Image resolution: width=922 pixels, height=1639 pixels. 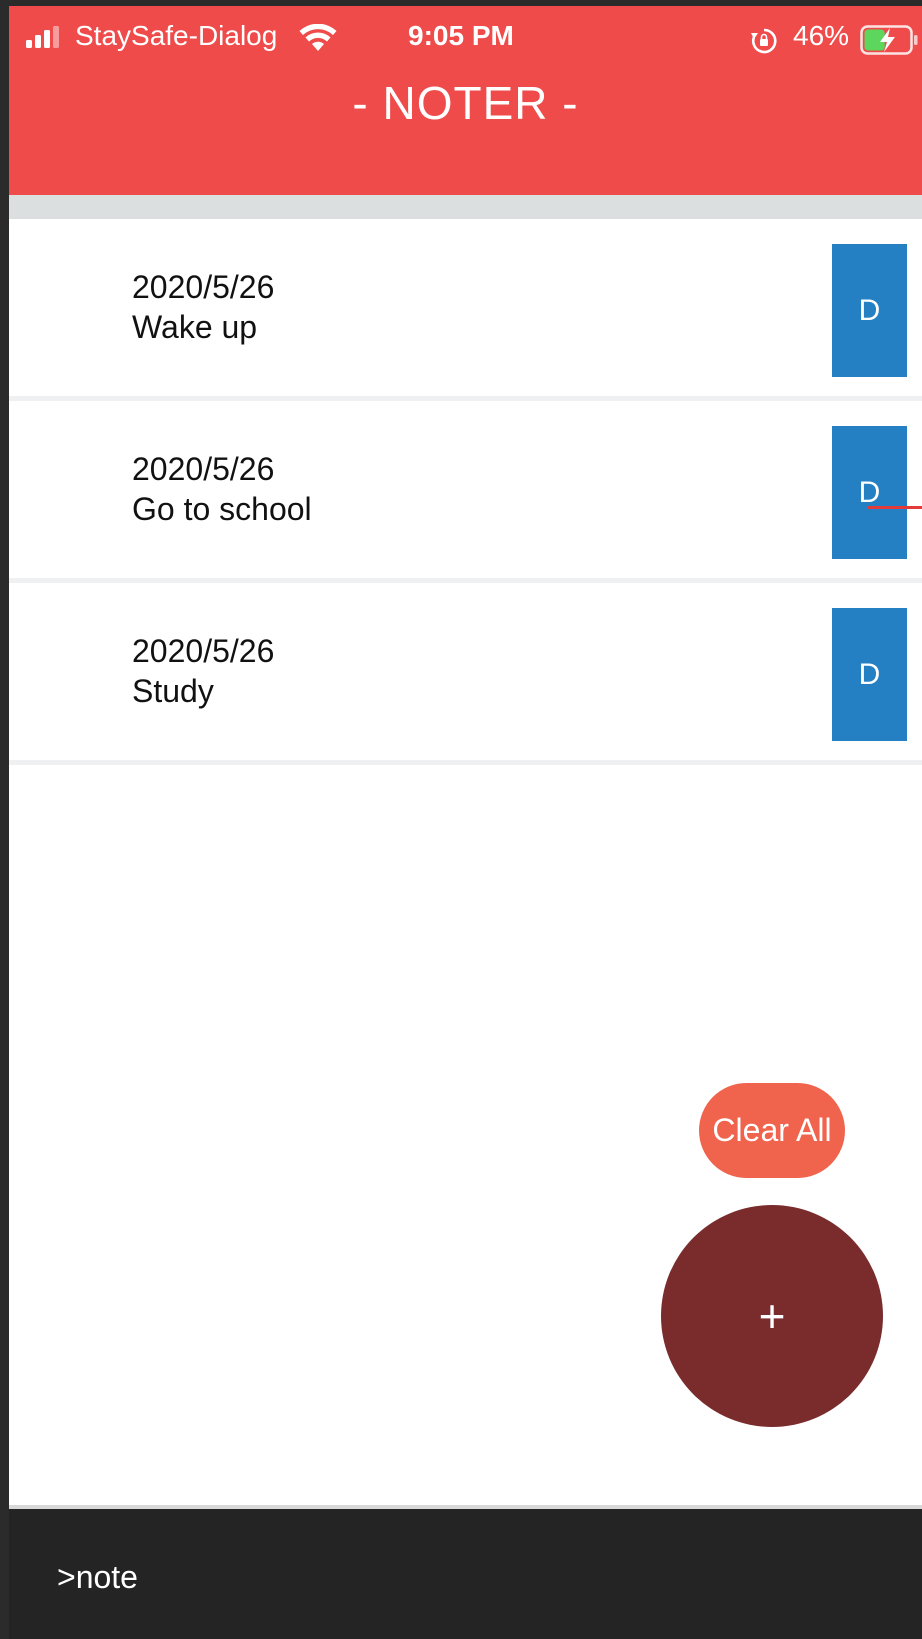 What do you see at coordinates (465, 674) in the screenshot?
I see `note-item: 2020/5/26 Study D` at bounding box center [465, 674].